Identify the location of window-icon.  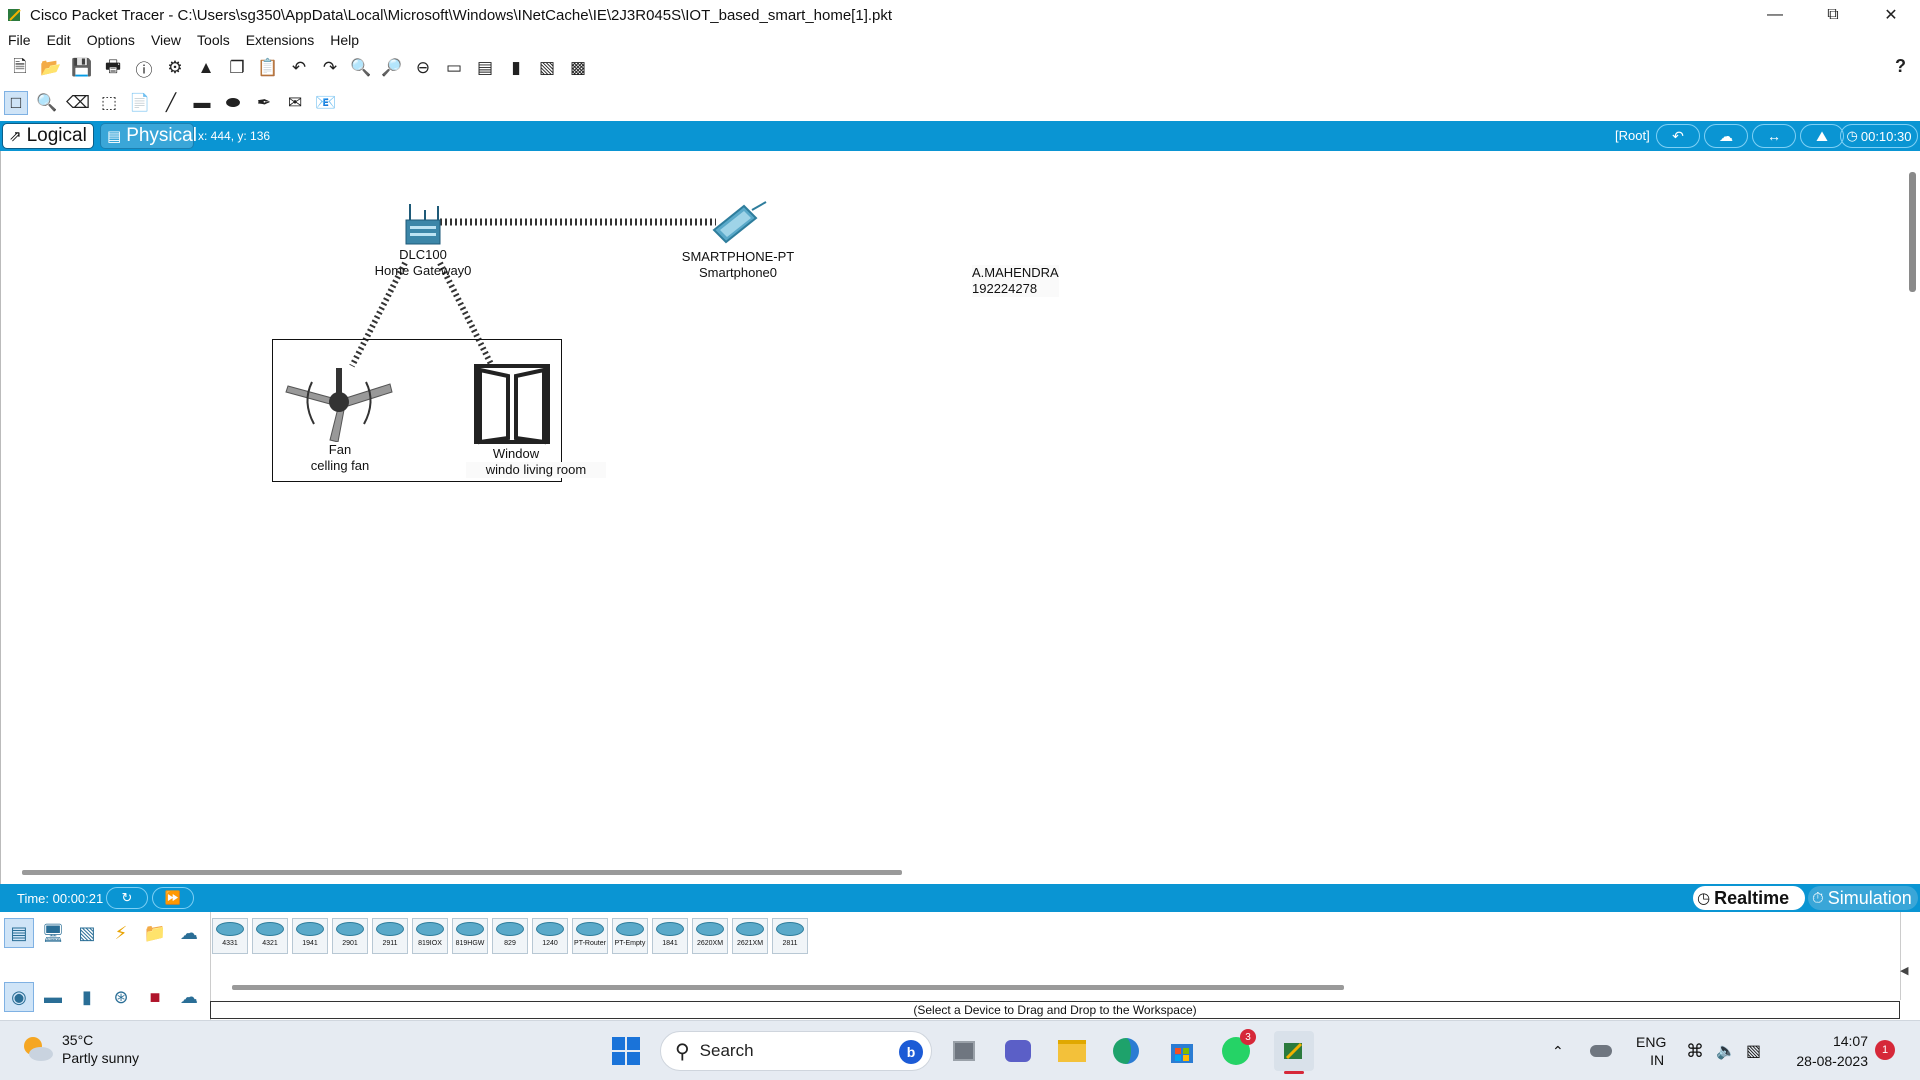
(512, 404).